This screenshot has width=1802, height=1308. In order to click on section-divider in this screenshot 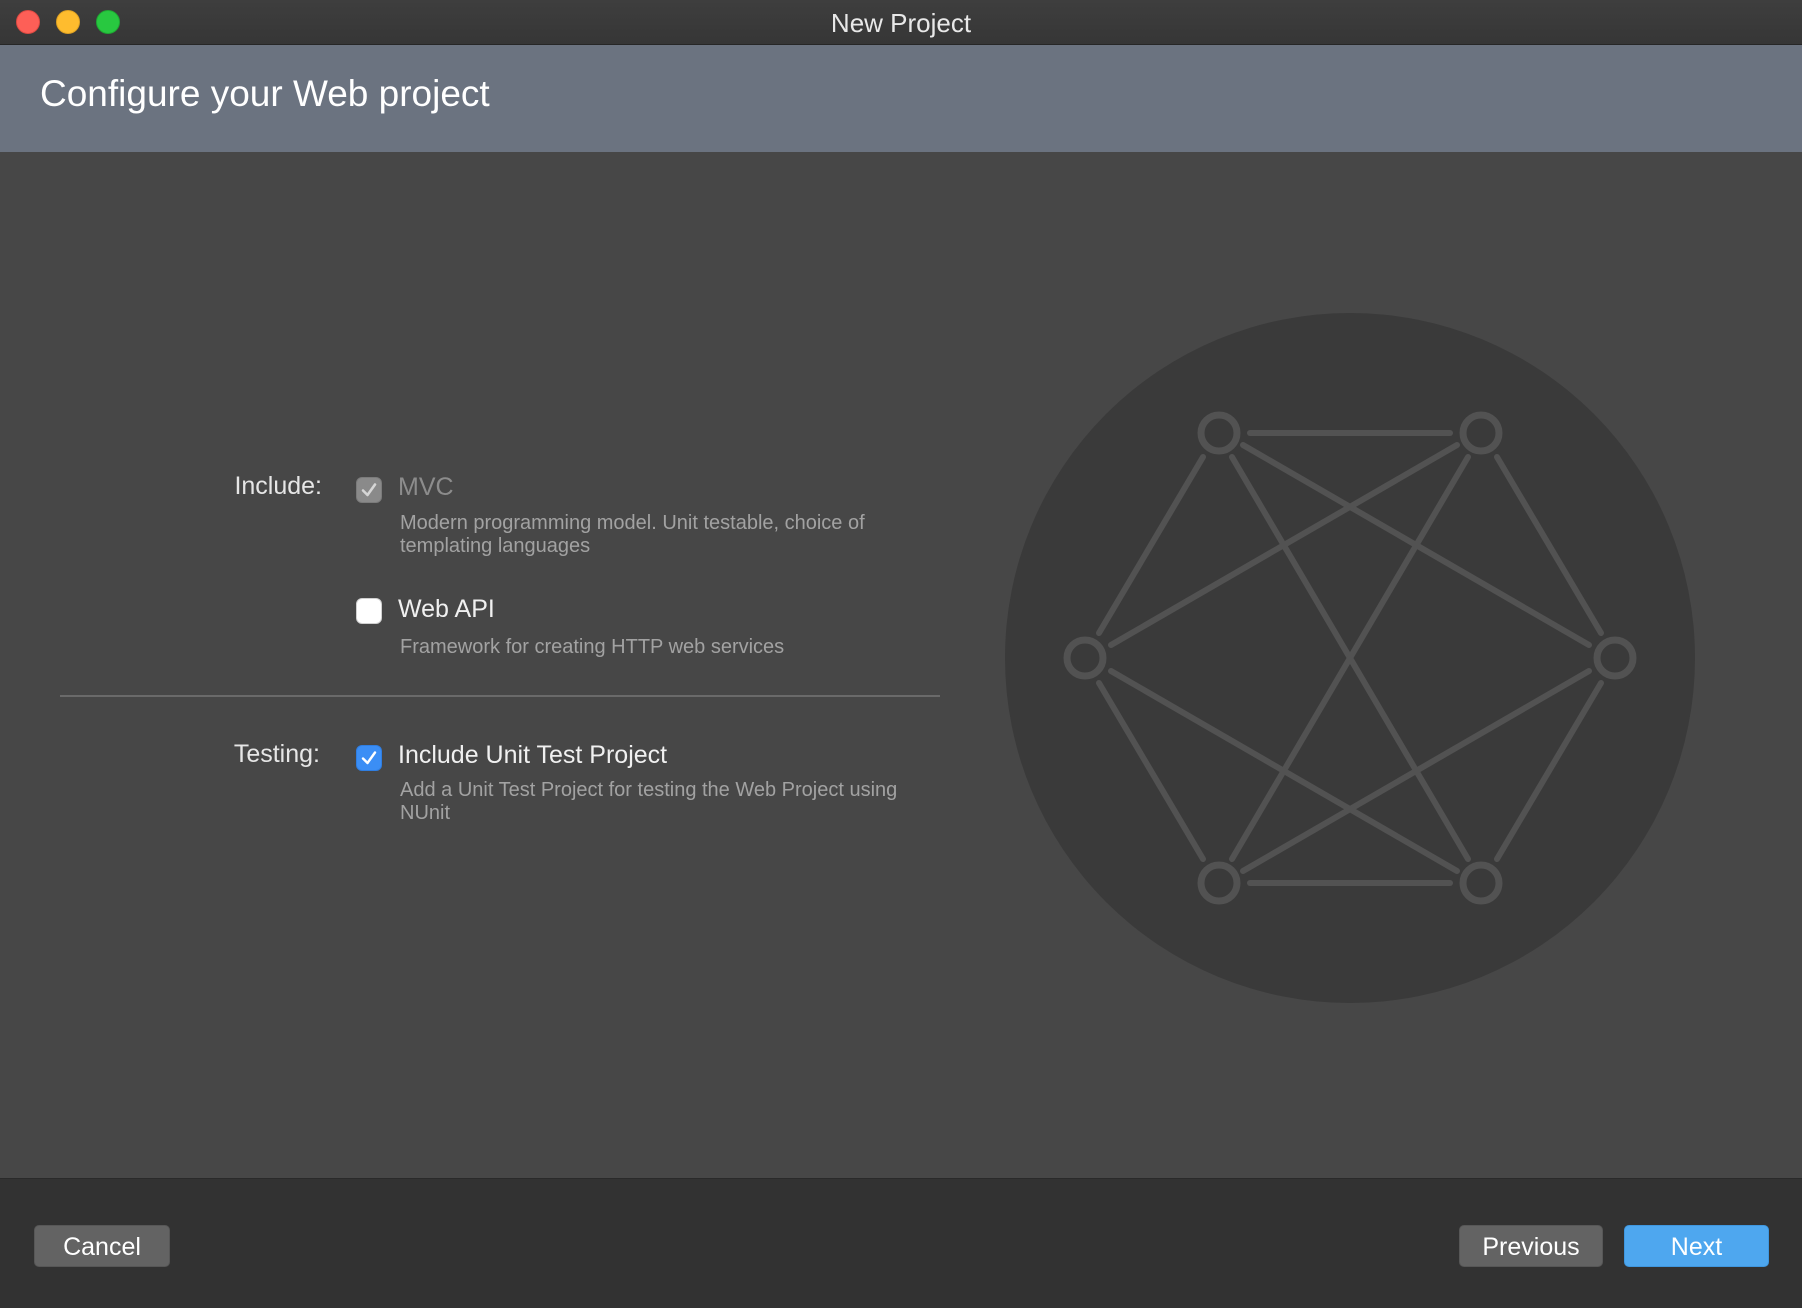, I will do `click(500, 696)`.